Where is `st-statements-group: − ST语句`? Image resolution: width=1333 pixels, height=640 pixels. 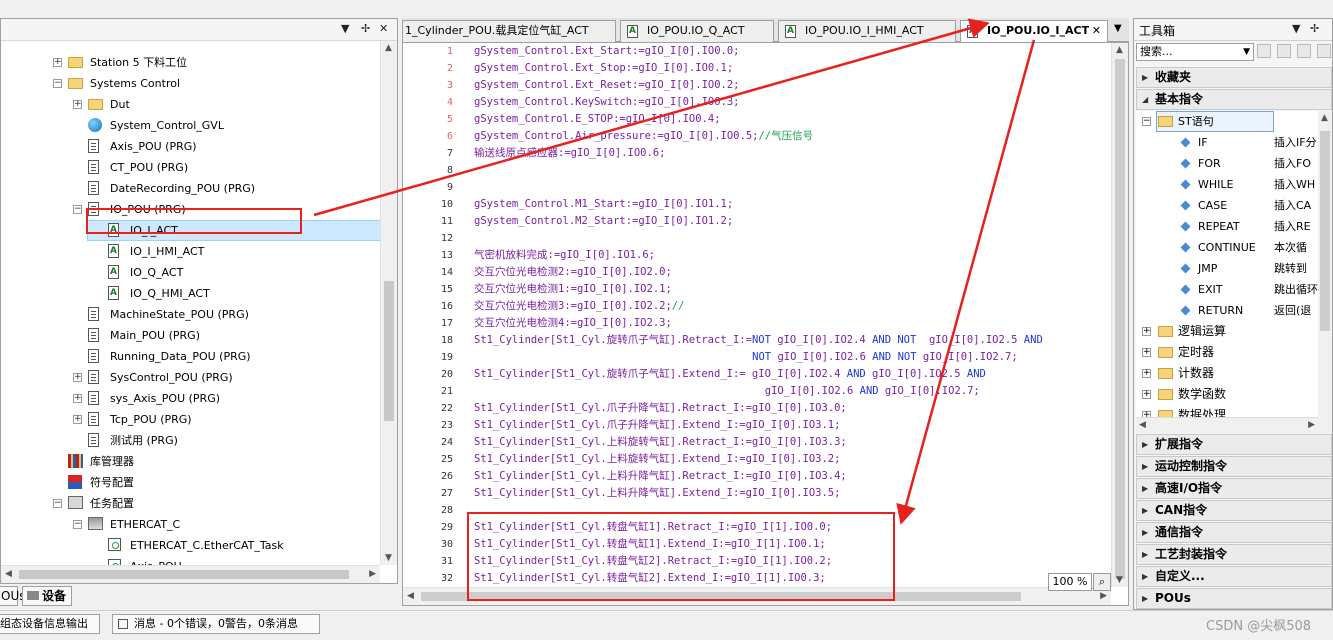
st-statements-group: − ST语句 is located at coordinates (1227, 121).